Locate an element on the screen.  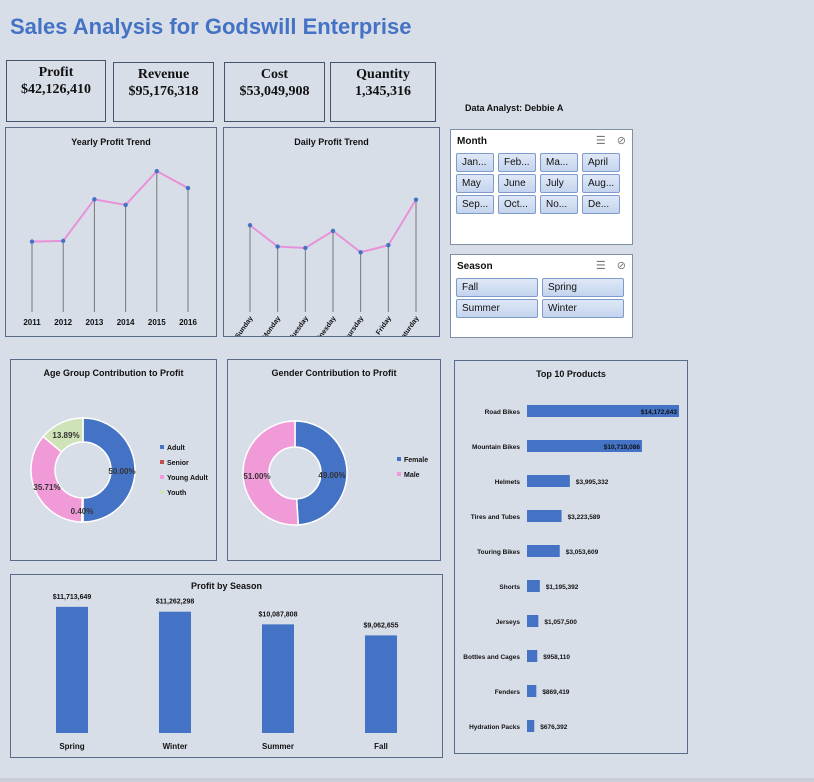
bar-value-label: $3,223,589 is located at coordinates (584, 517).